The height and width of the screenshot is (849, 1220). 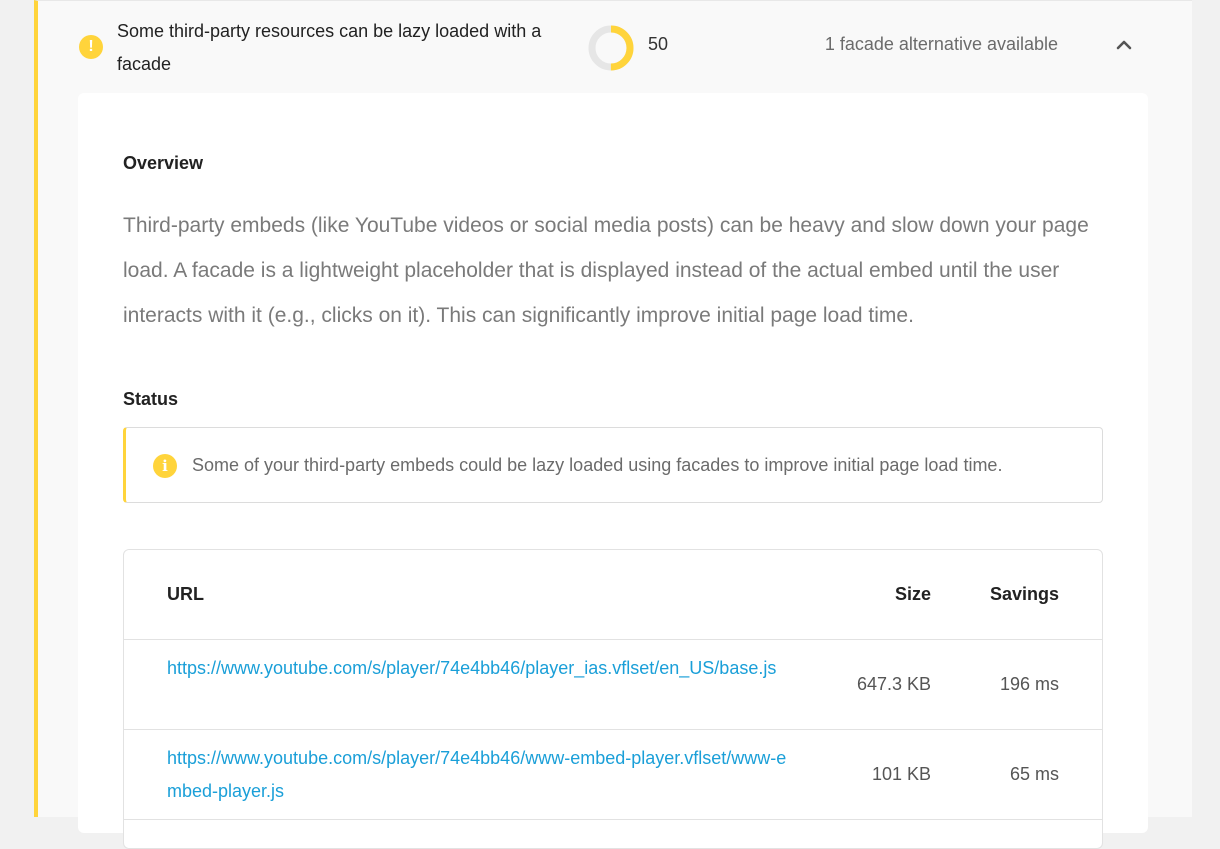 What do you see at coordinates (163, 163) in the screenshot?
I see `overview-heading: Overview` at bounding box center [163, 163].